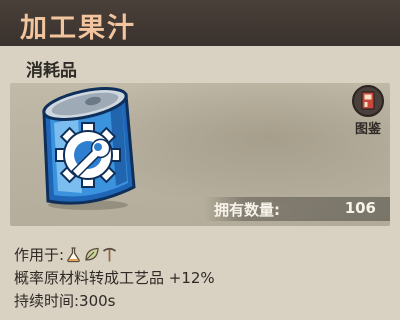  Describe the element at coordinates (368, 101) in the screenshot. I see `catalog-book-icon` at that location.